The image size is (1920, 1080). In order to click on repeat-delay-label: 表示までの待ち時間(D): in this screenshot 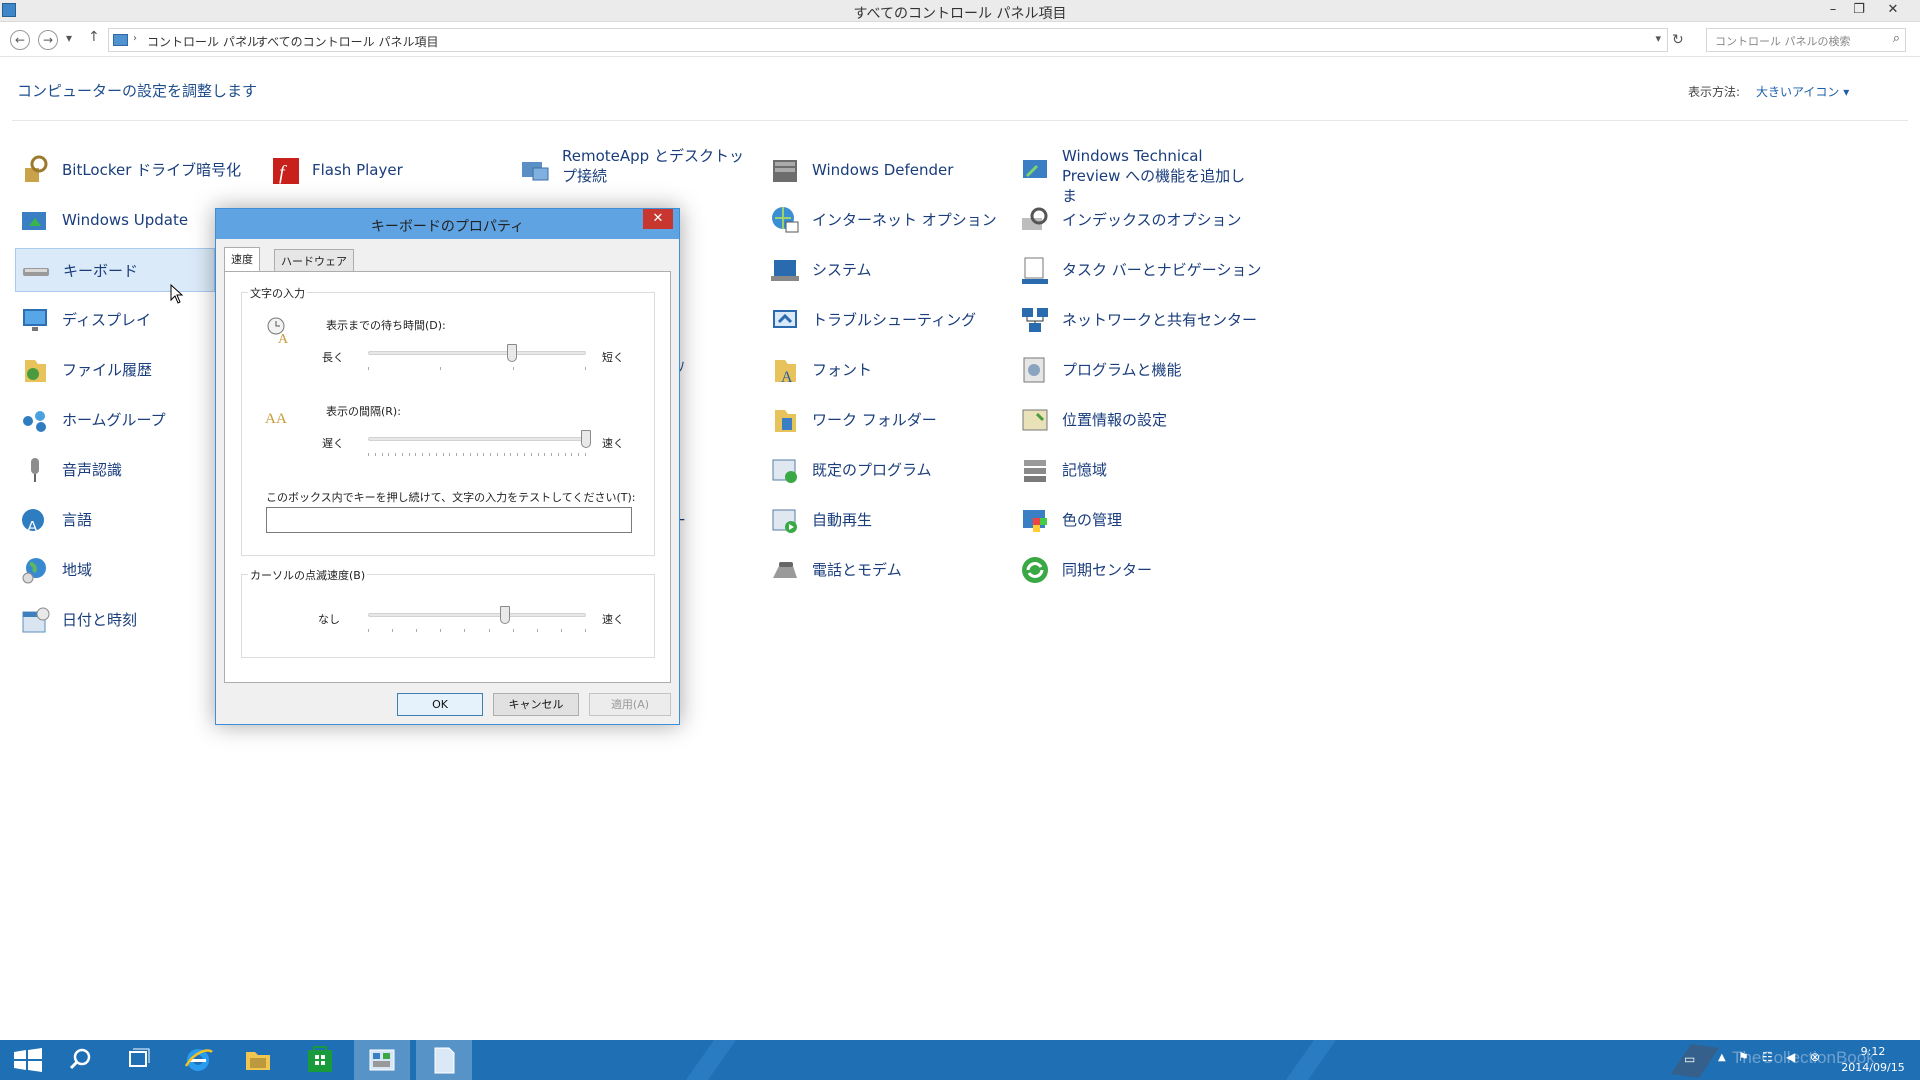, I will do `click(386, 325)`.